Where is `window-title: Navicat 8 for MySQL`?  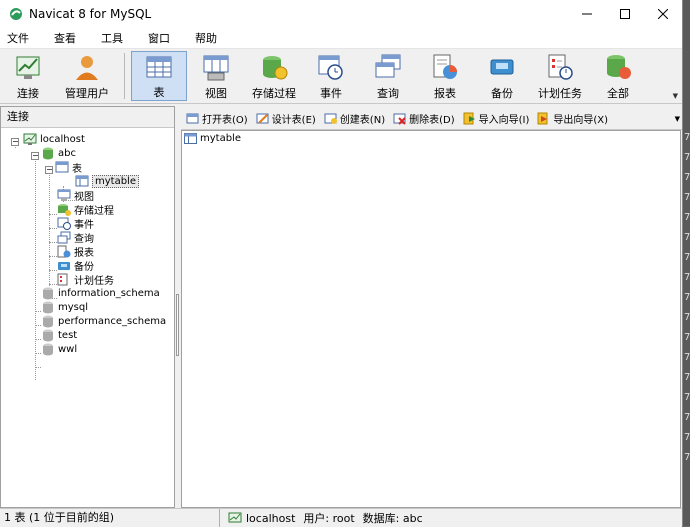 window-title: Navicat 8 for MySQL is located at coordinates (90, 14).